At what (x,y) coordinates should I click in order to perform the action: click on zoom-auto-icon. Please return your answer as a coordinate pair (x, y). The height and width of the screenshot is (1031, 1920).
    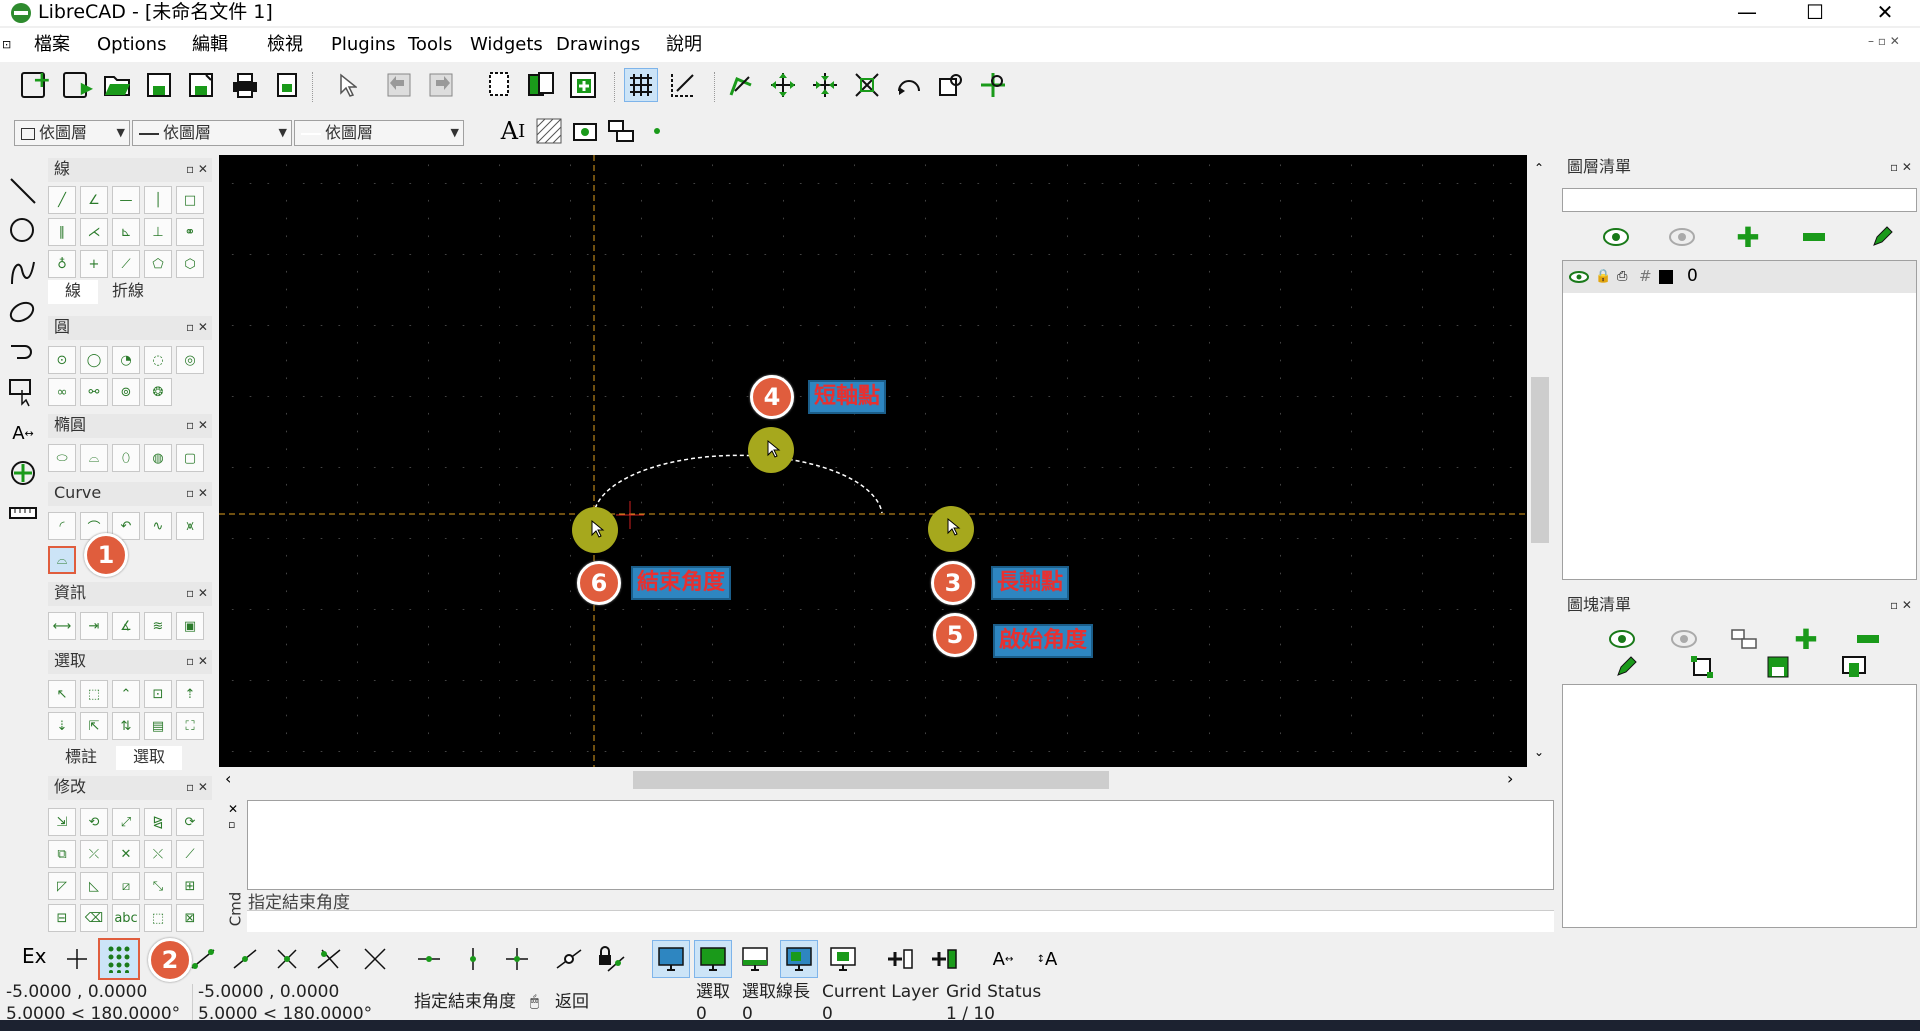
    Looking at the image, I should click on (867, 85).